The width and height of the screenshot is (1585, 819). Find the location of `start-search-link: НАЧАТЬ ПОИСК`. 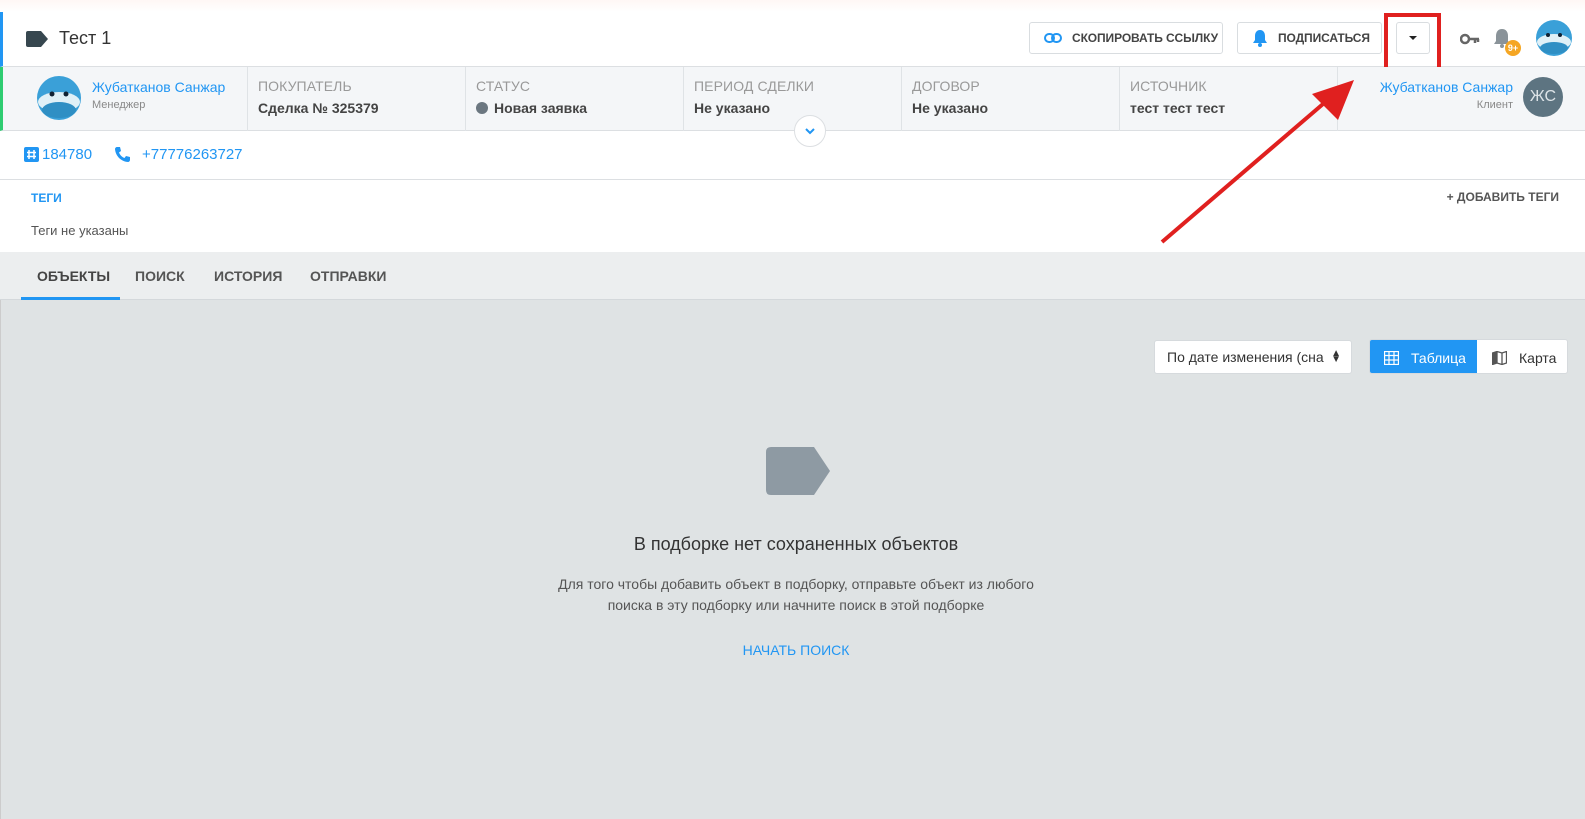

start-search-link: НАЧАТЬ ПОИСК is located at coordinates (793, 650).